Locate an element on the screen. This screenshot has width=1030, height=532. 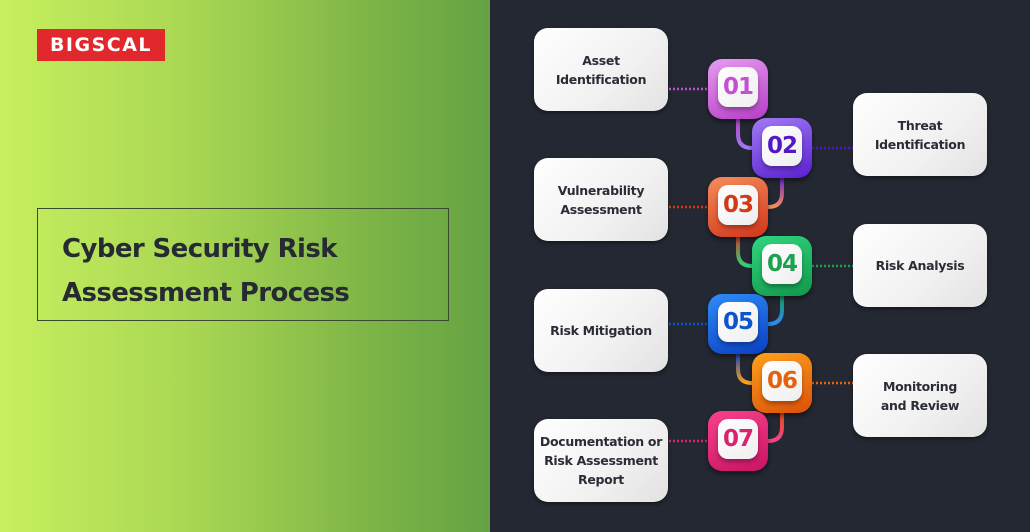
step-number: 02 is located at coordinates (782, 146).